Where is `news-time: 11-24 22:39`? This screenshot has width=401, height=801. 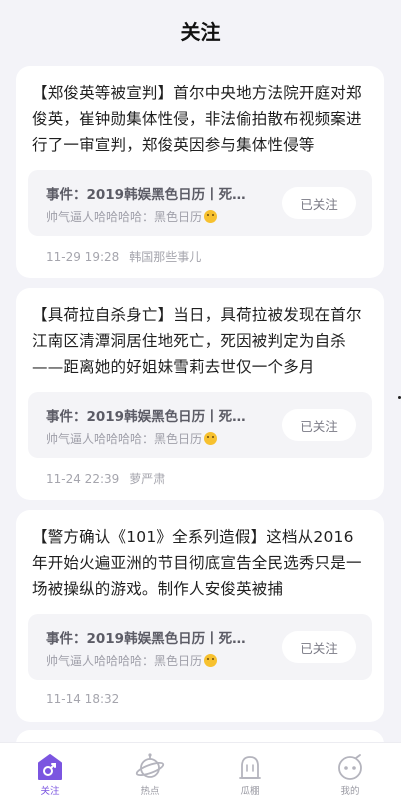 news-time: 11-24 22:39 is located at coordinates (83, 479).